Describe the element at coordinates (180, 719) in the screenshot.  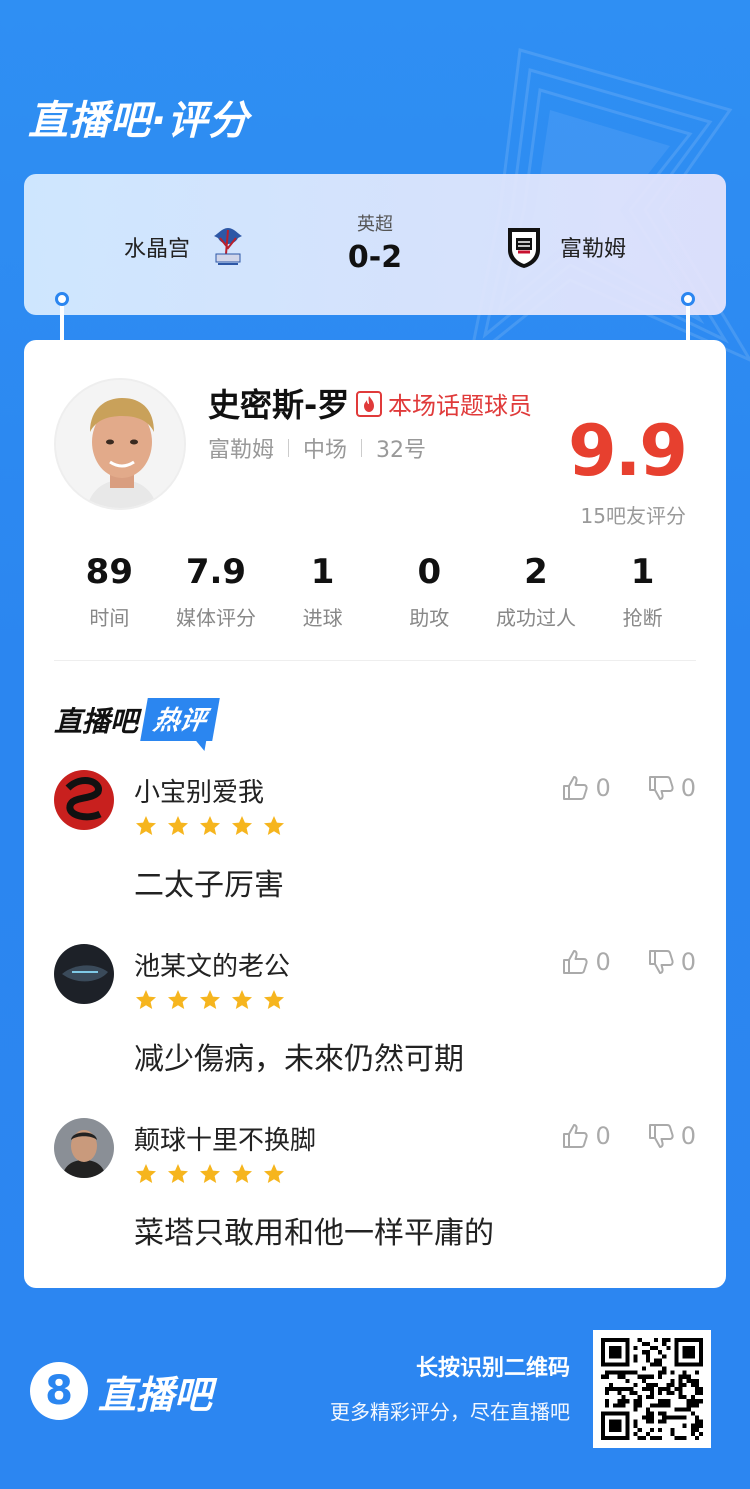
I see `hot-comments-tag: 热评` at that location.